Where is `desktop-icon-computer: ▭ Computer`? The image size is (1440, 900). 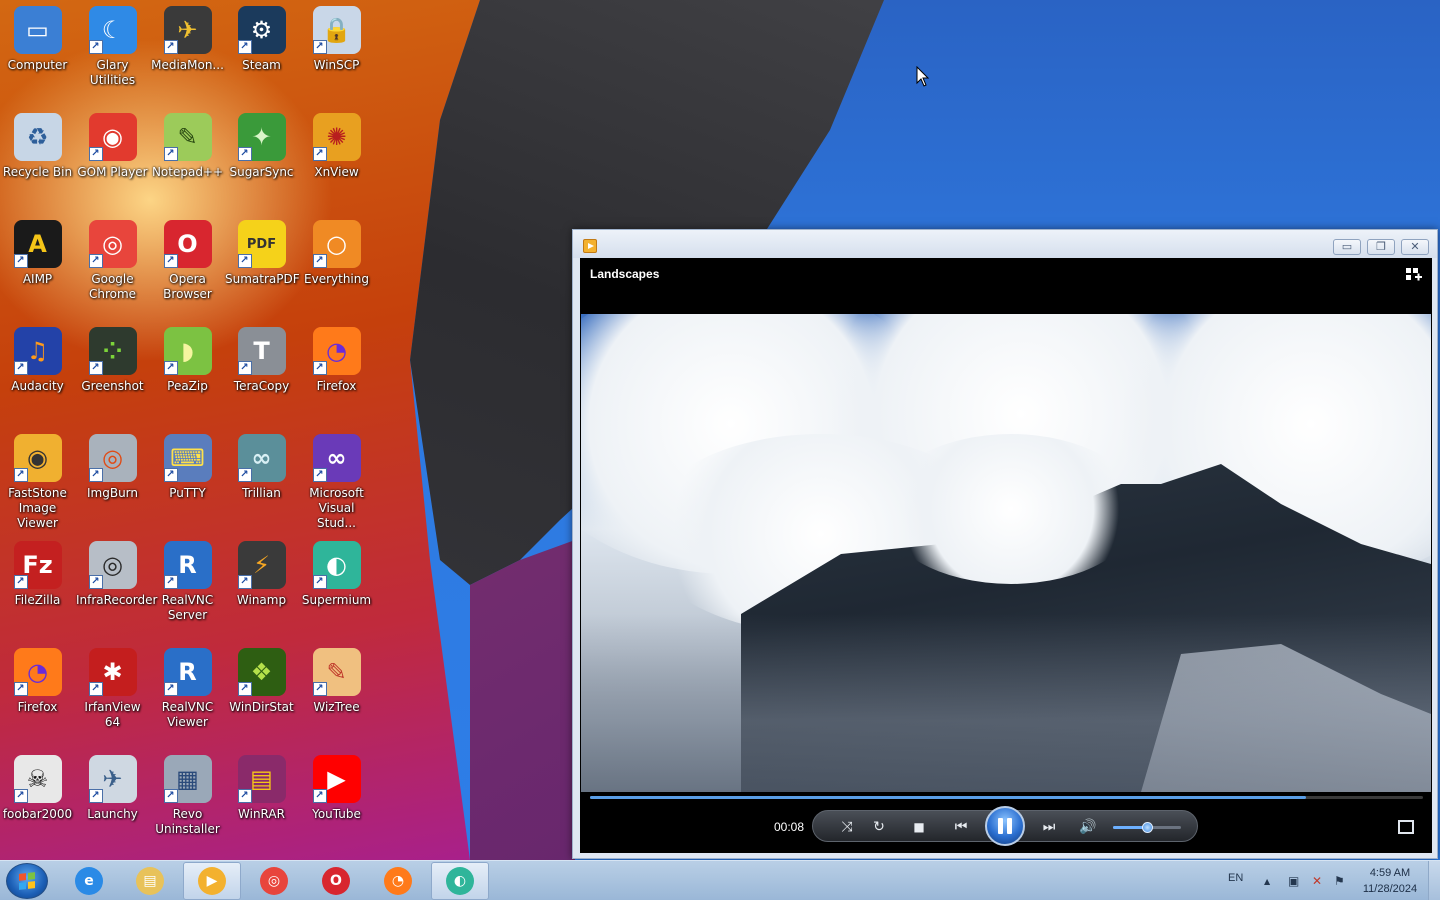 desktop-icon-computer: ▭ Computer is located at coordinates (37, 52).